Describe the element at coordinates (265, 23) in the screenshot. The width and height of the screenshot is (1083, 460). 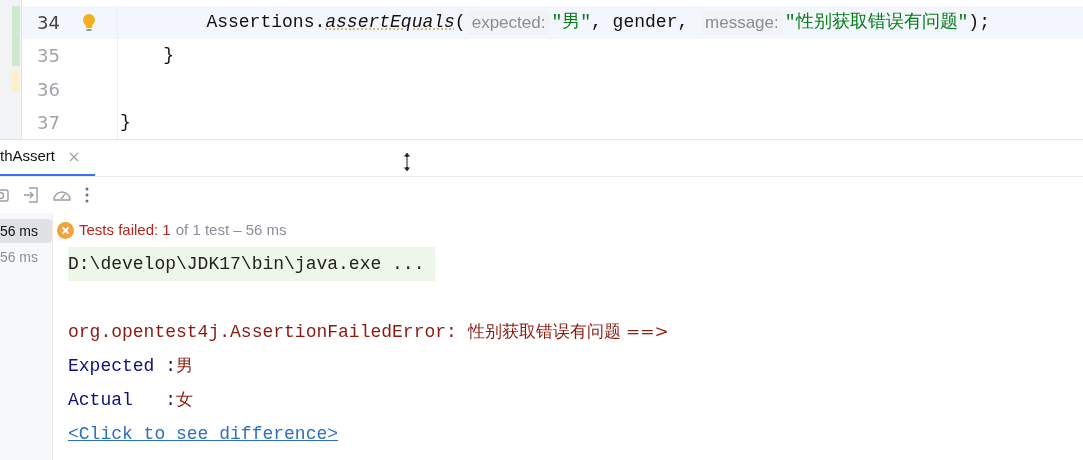
I see `code-text: Assertions.` at that location.